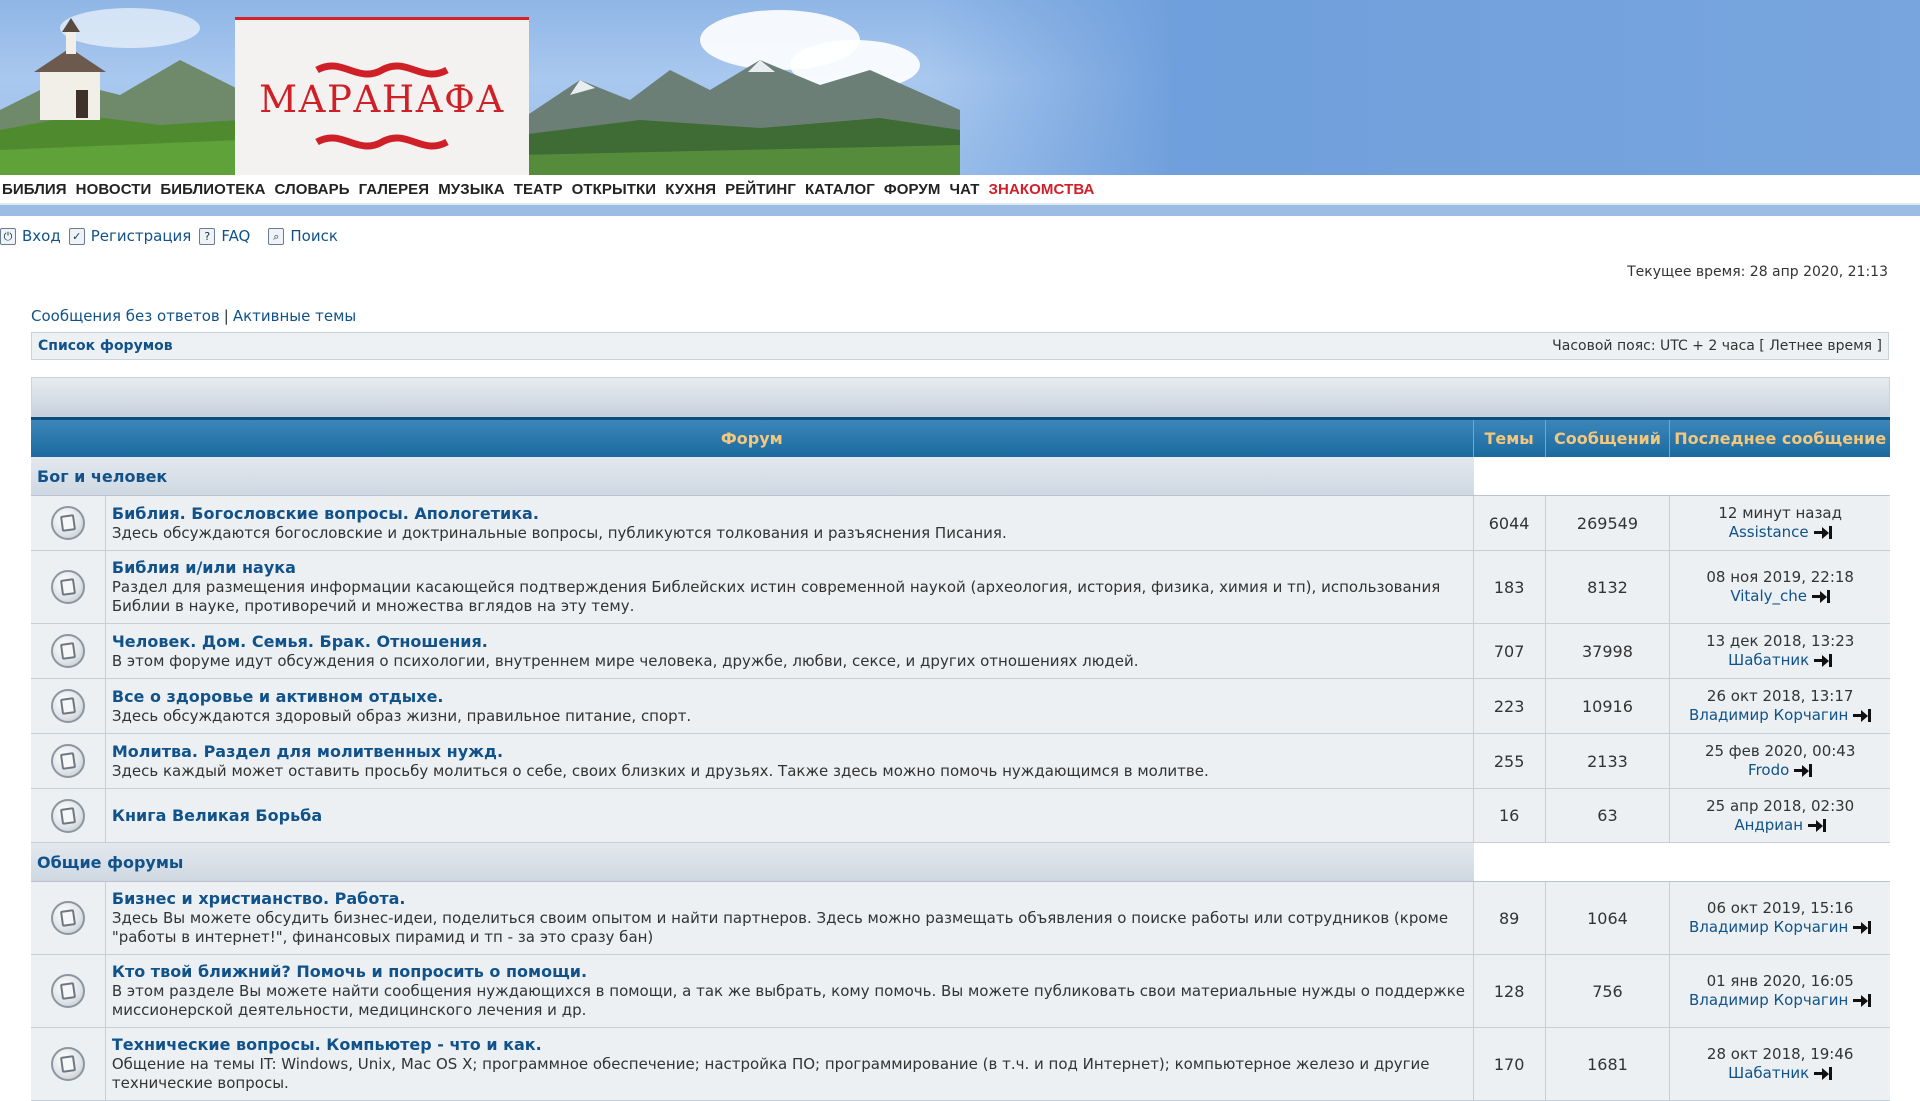 The height and width of the screenshot is (1101, 1920). Describe the element at coordinates (1768, 596) in the screenshot. I see `last-post-author-link: Vitaly_che` at that location.